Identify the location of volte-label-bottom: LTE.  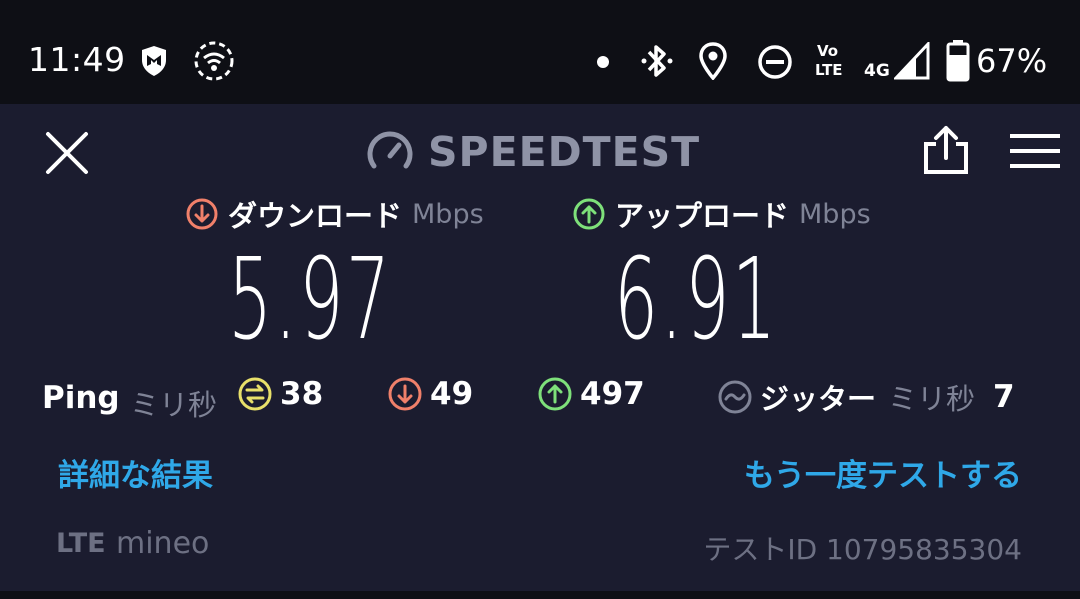
(829, 70).